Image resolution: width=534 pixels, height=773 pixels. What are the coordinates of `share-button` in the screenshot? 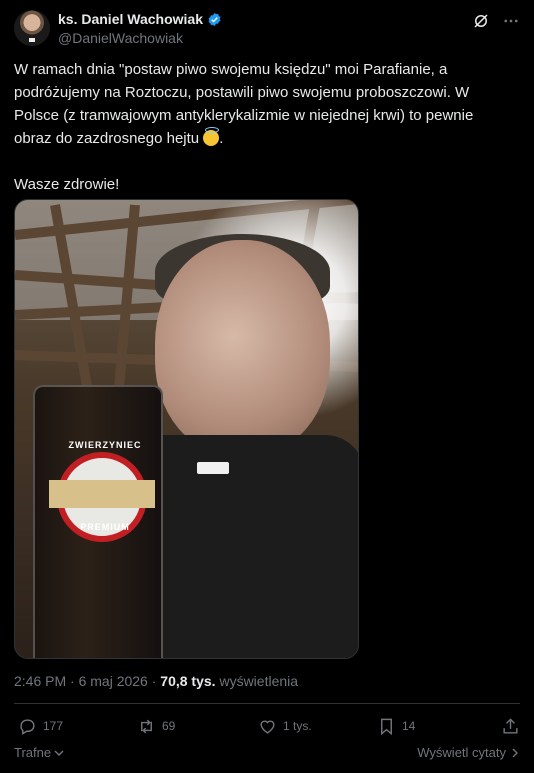 It's located at (510, 726).